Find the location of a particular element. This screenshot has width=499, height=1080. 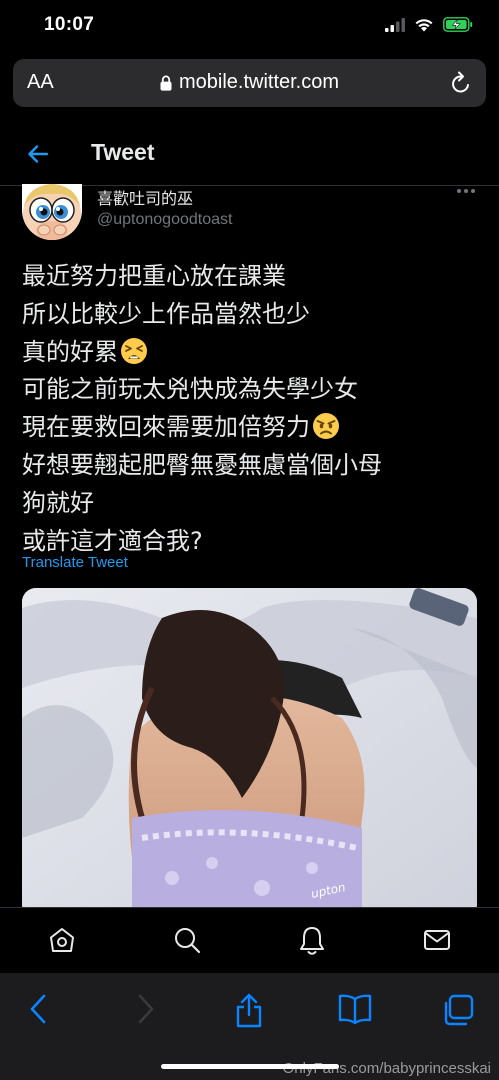

avatar is located at coordinates (52, 212).